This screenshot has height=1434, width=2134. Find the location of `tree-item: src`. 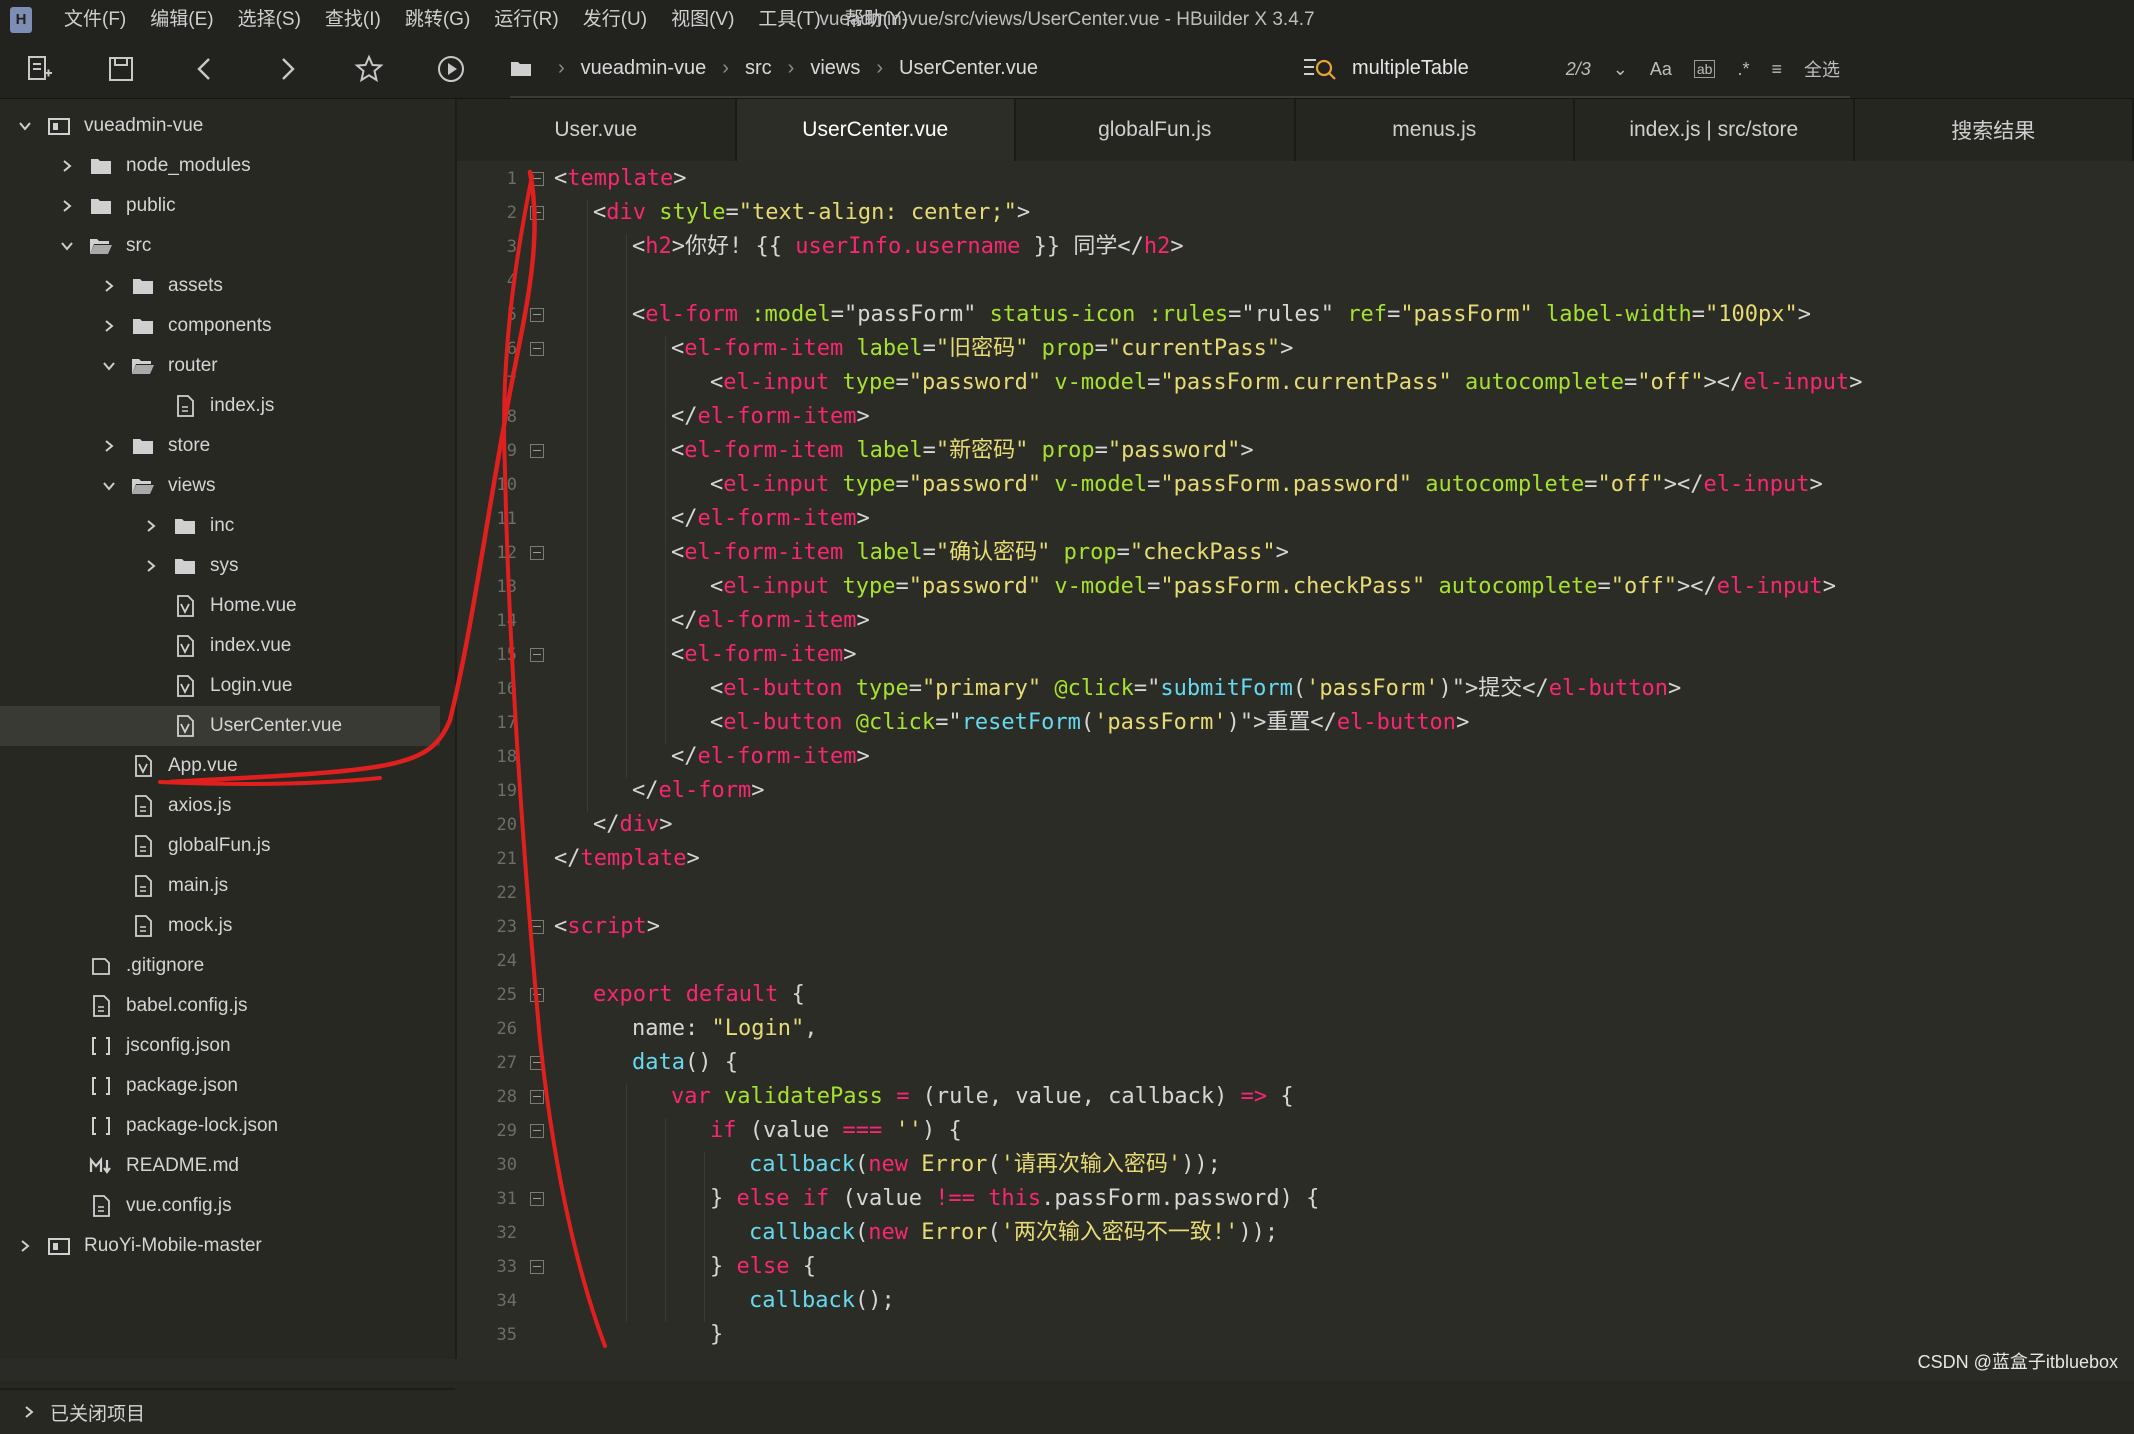

tree-item: src is located at coordinates (220, 246).